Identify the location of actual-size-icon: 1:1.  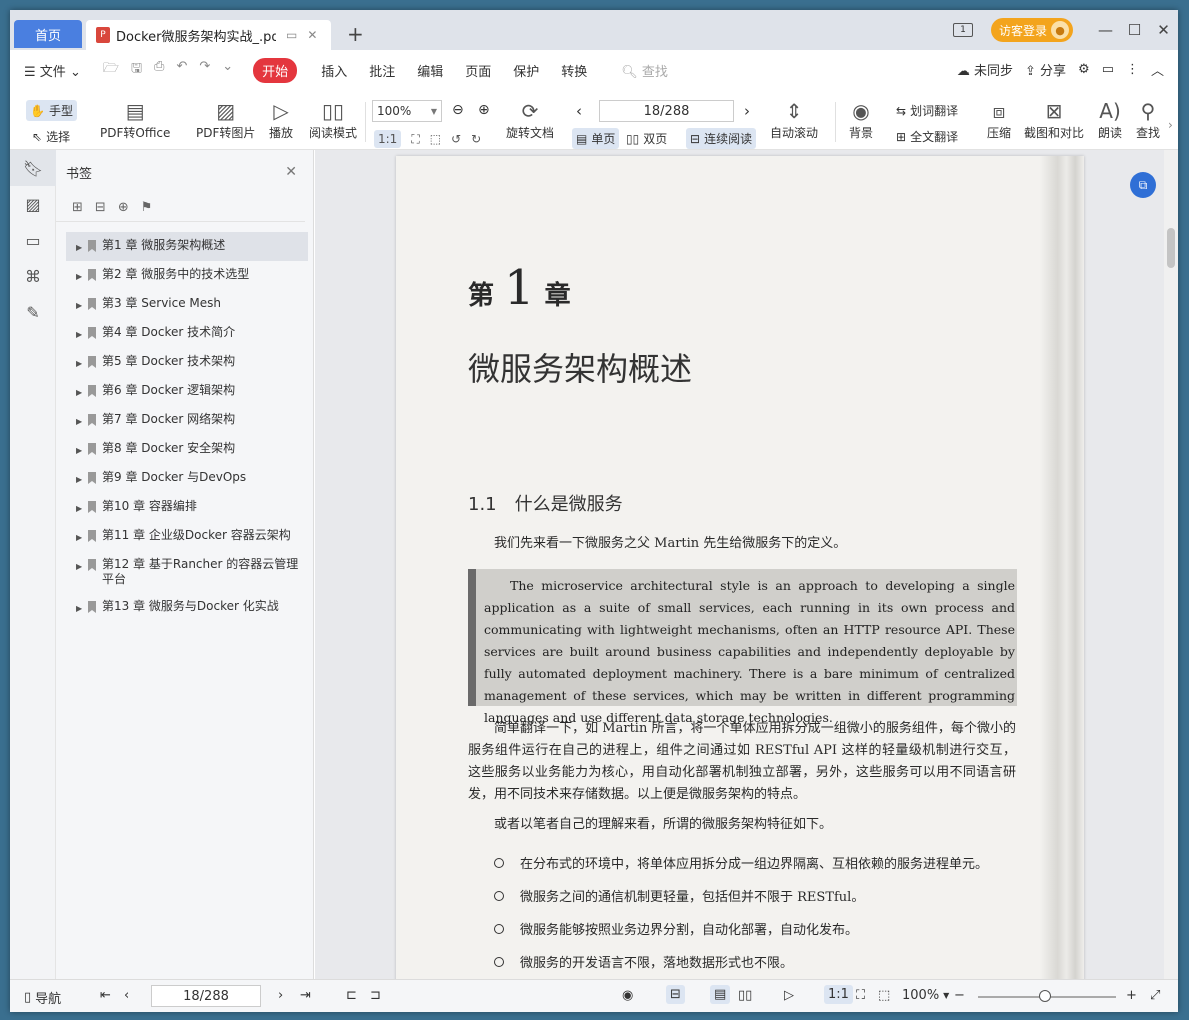
(388, 139).